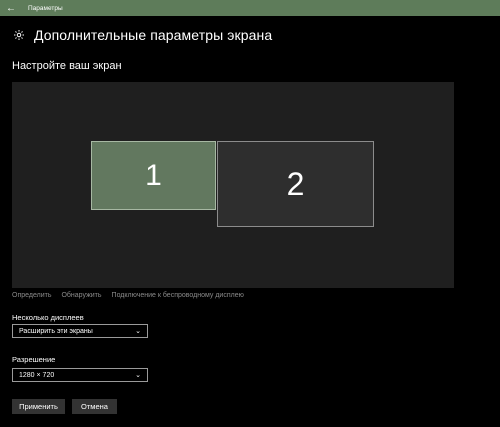  Describe the element at coordinates (67, 66) in the screenshot. I see `section-title: Настройте ваш экран` at that location.